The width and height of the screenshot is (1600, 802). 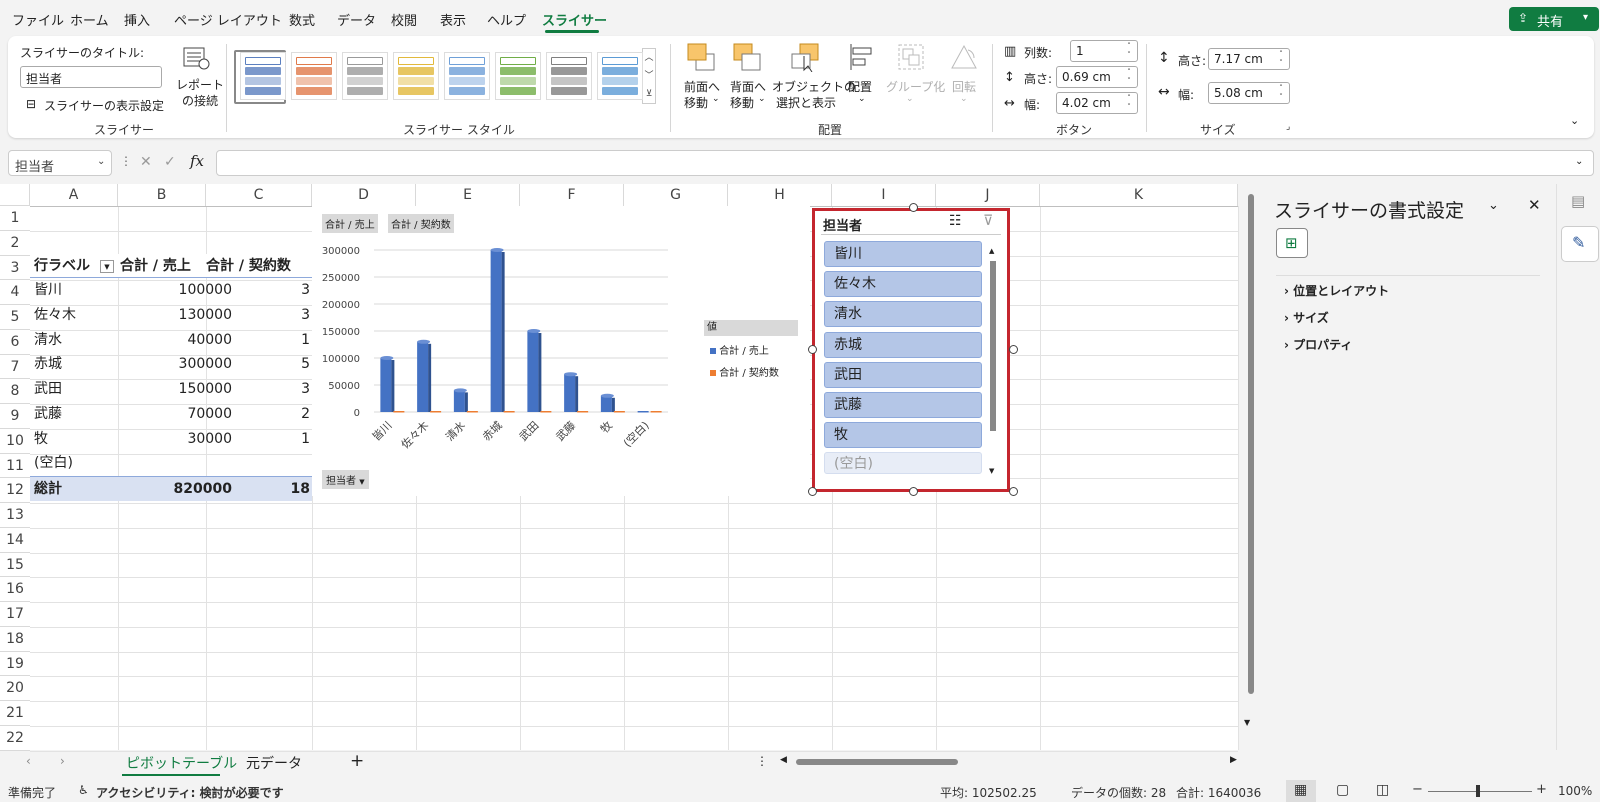 I want to click on menu-view: 表示, so click(x=453, y=19).